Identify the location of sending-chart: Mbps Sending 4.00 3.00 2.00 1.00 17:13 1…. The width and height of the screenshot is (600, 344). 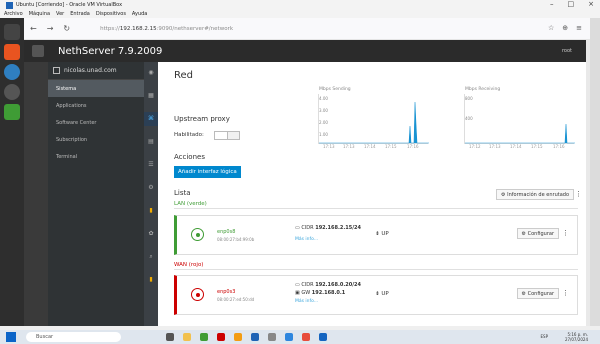
(373, 118).